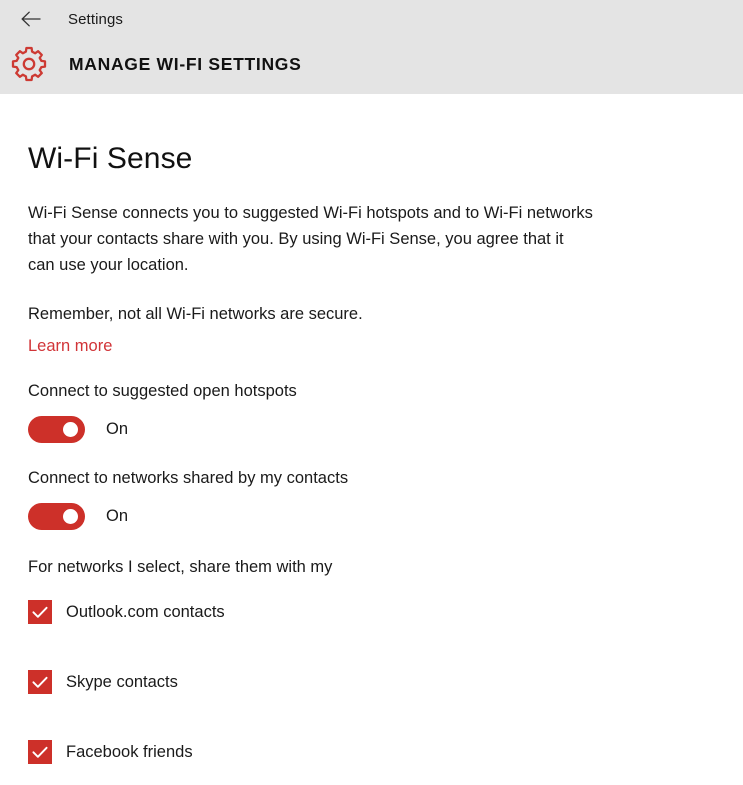 Image resolution: width=743 pixels, height=785 pixels. Describe the element at coordinates (31, 19) in the screenshot. I see `back-arrow-icon` at that location.